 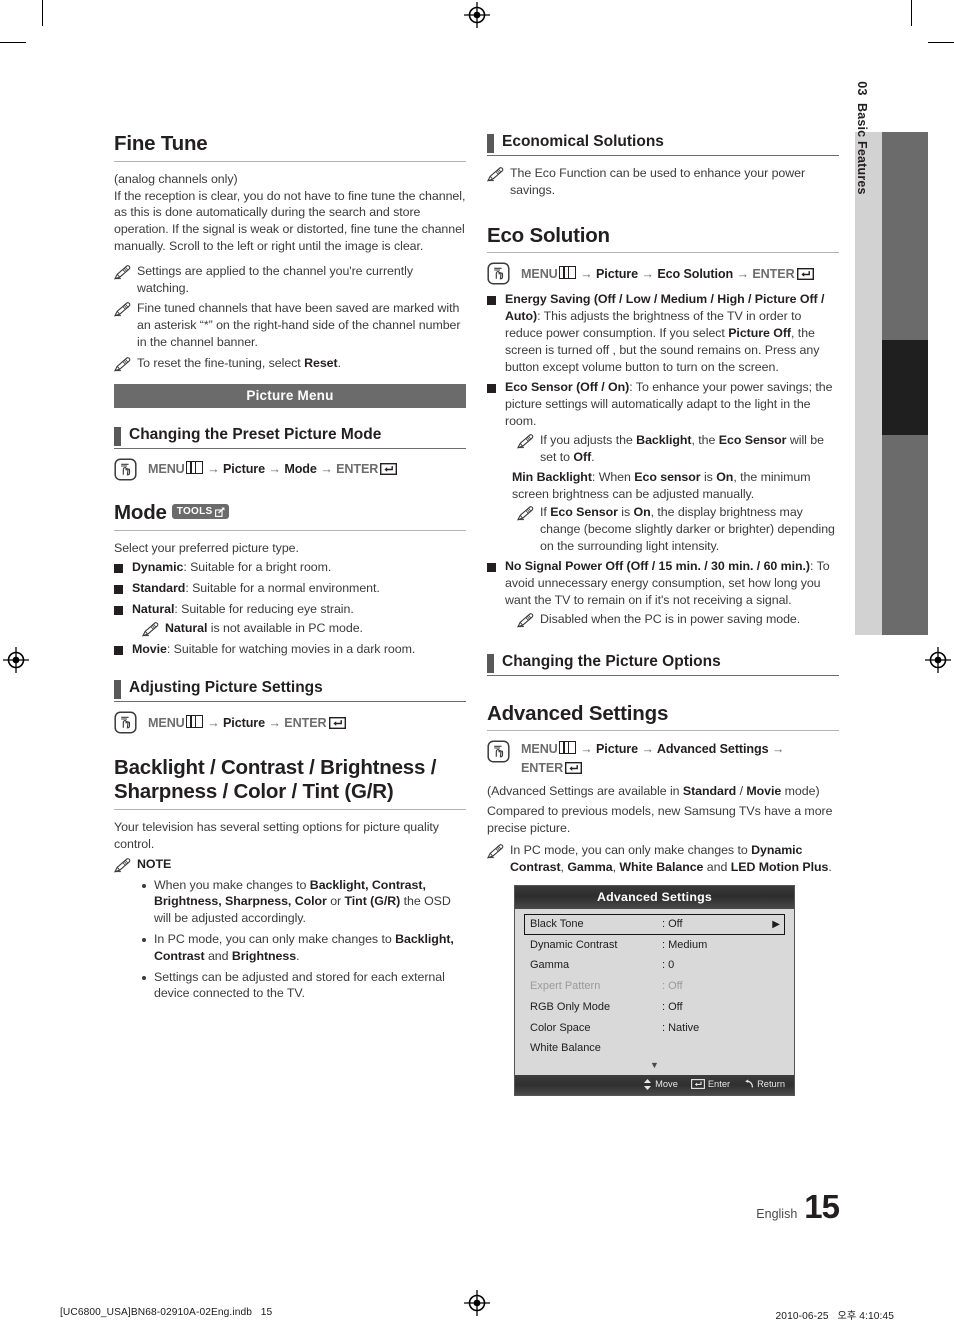 I want to click on fine-tune-subtitle: (analog channels only), so click(x=176, y=178).